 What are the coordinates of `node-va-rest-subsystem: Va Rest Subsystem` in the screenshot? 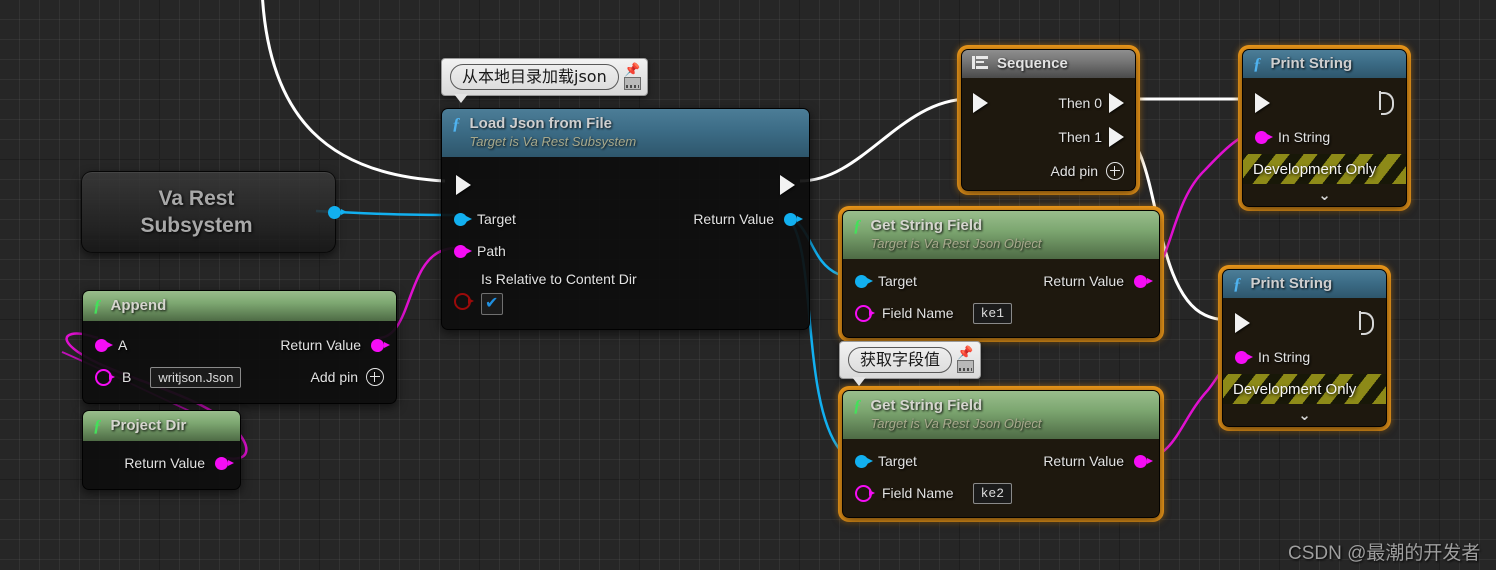 It's located at (214, 212).